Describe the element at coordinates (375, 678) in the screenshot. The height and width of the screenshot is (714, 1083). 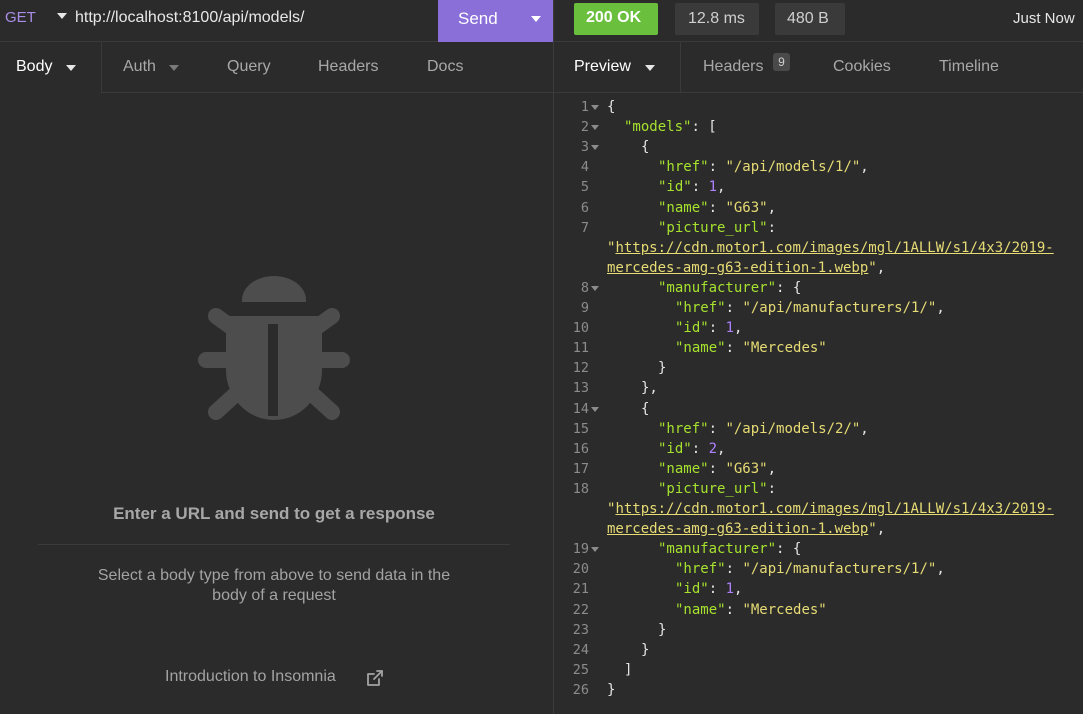
I see `external-link-icon` at that location.